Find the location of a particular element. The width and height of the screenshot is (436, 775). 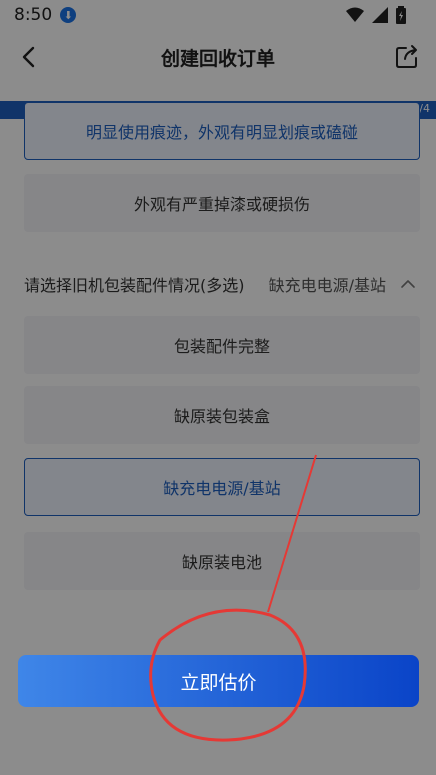

app-header: 创建回收订单 is located at coordinates (218, 57).